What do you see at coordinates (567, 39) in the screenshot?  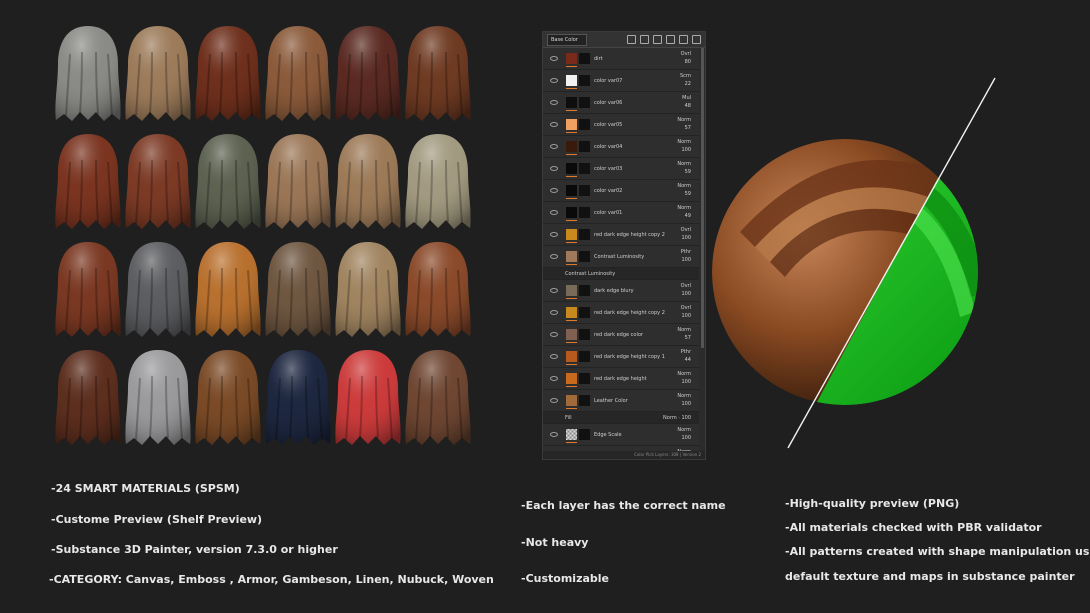 I see `channel-select: Base Color` at bounding box center [567, 39].